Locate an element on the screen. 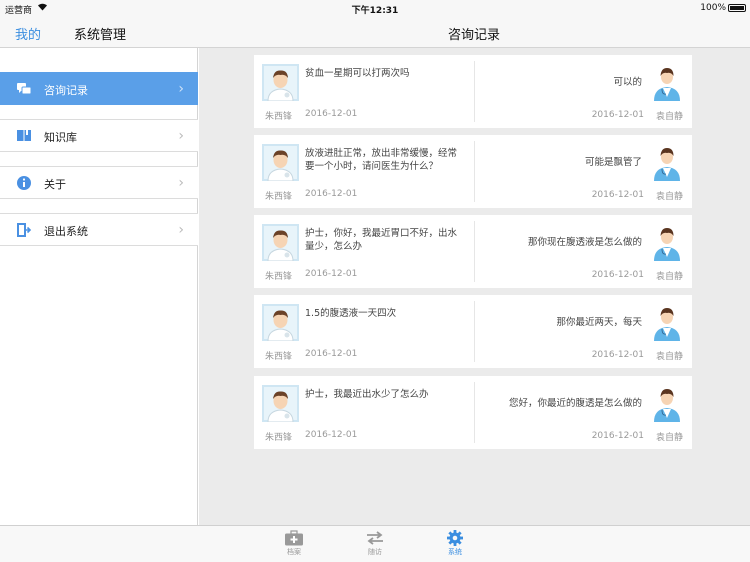 This screenshot has width=750, height=562. gear-icon is located at coordinates (455, 538).